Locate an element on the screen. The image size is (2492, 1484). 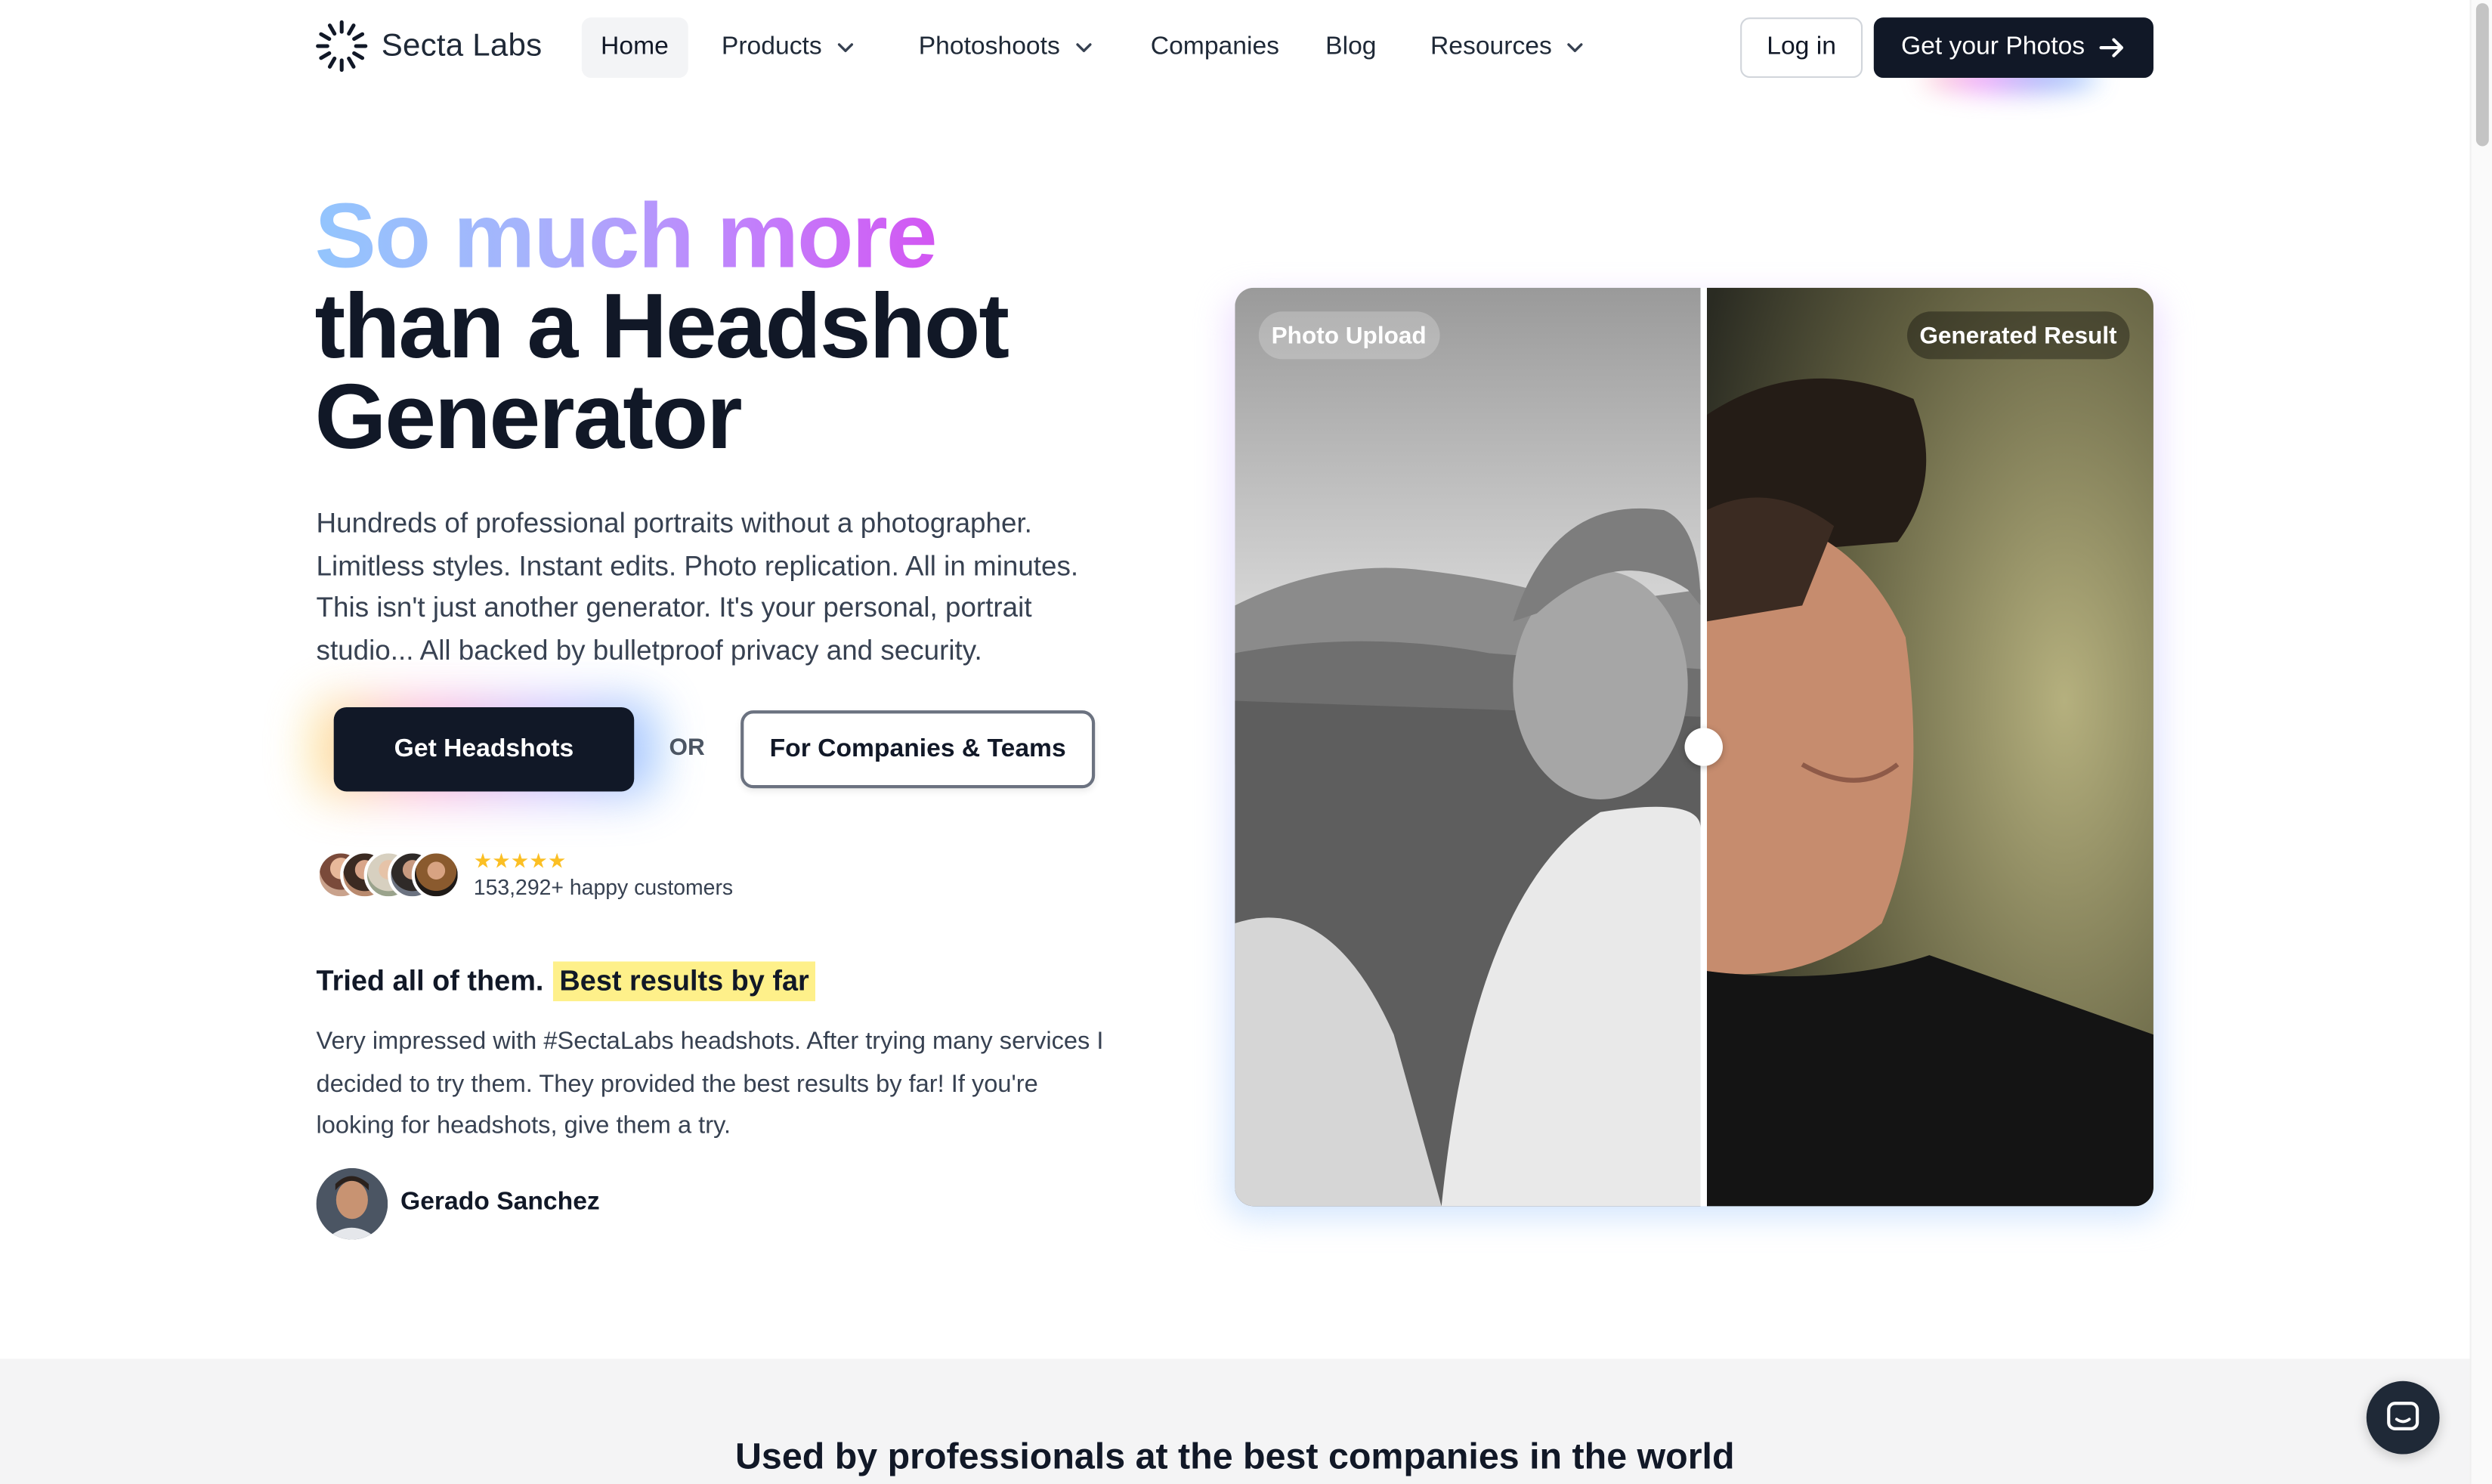
hero-heading-line3: Generator is located at coordinates (528, 417).